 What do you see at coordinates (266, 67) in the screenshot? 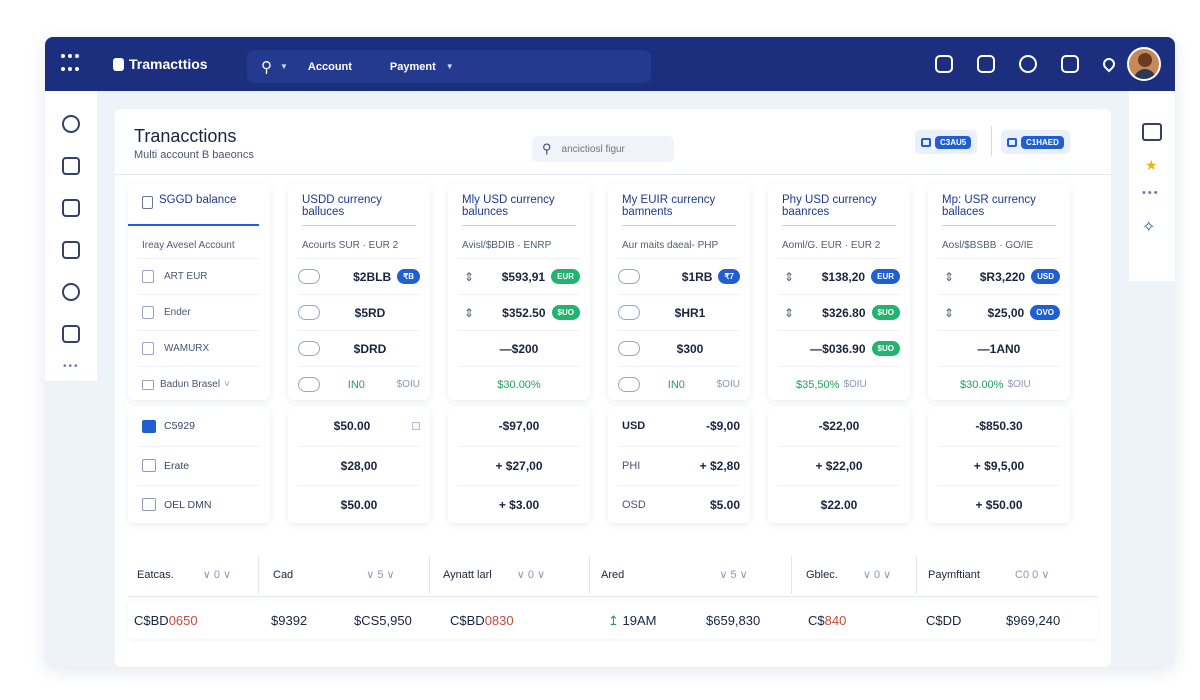
I see `search-icon: ⚲` at bounding box center [266, 67].